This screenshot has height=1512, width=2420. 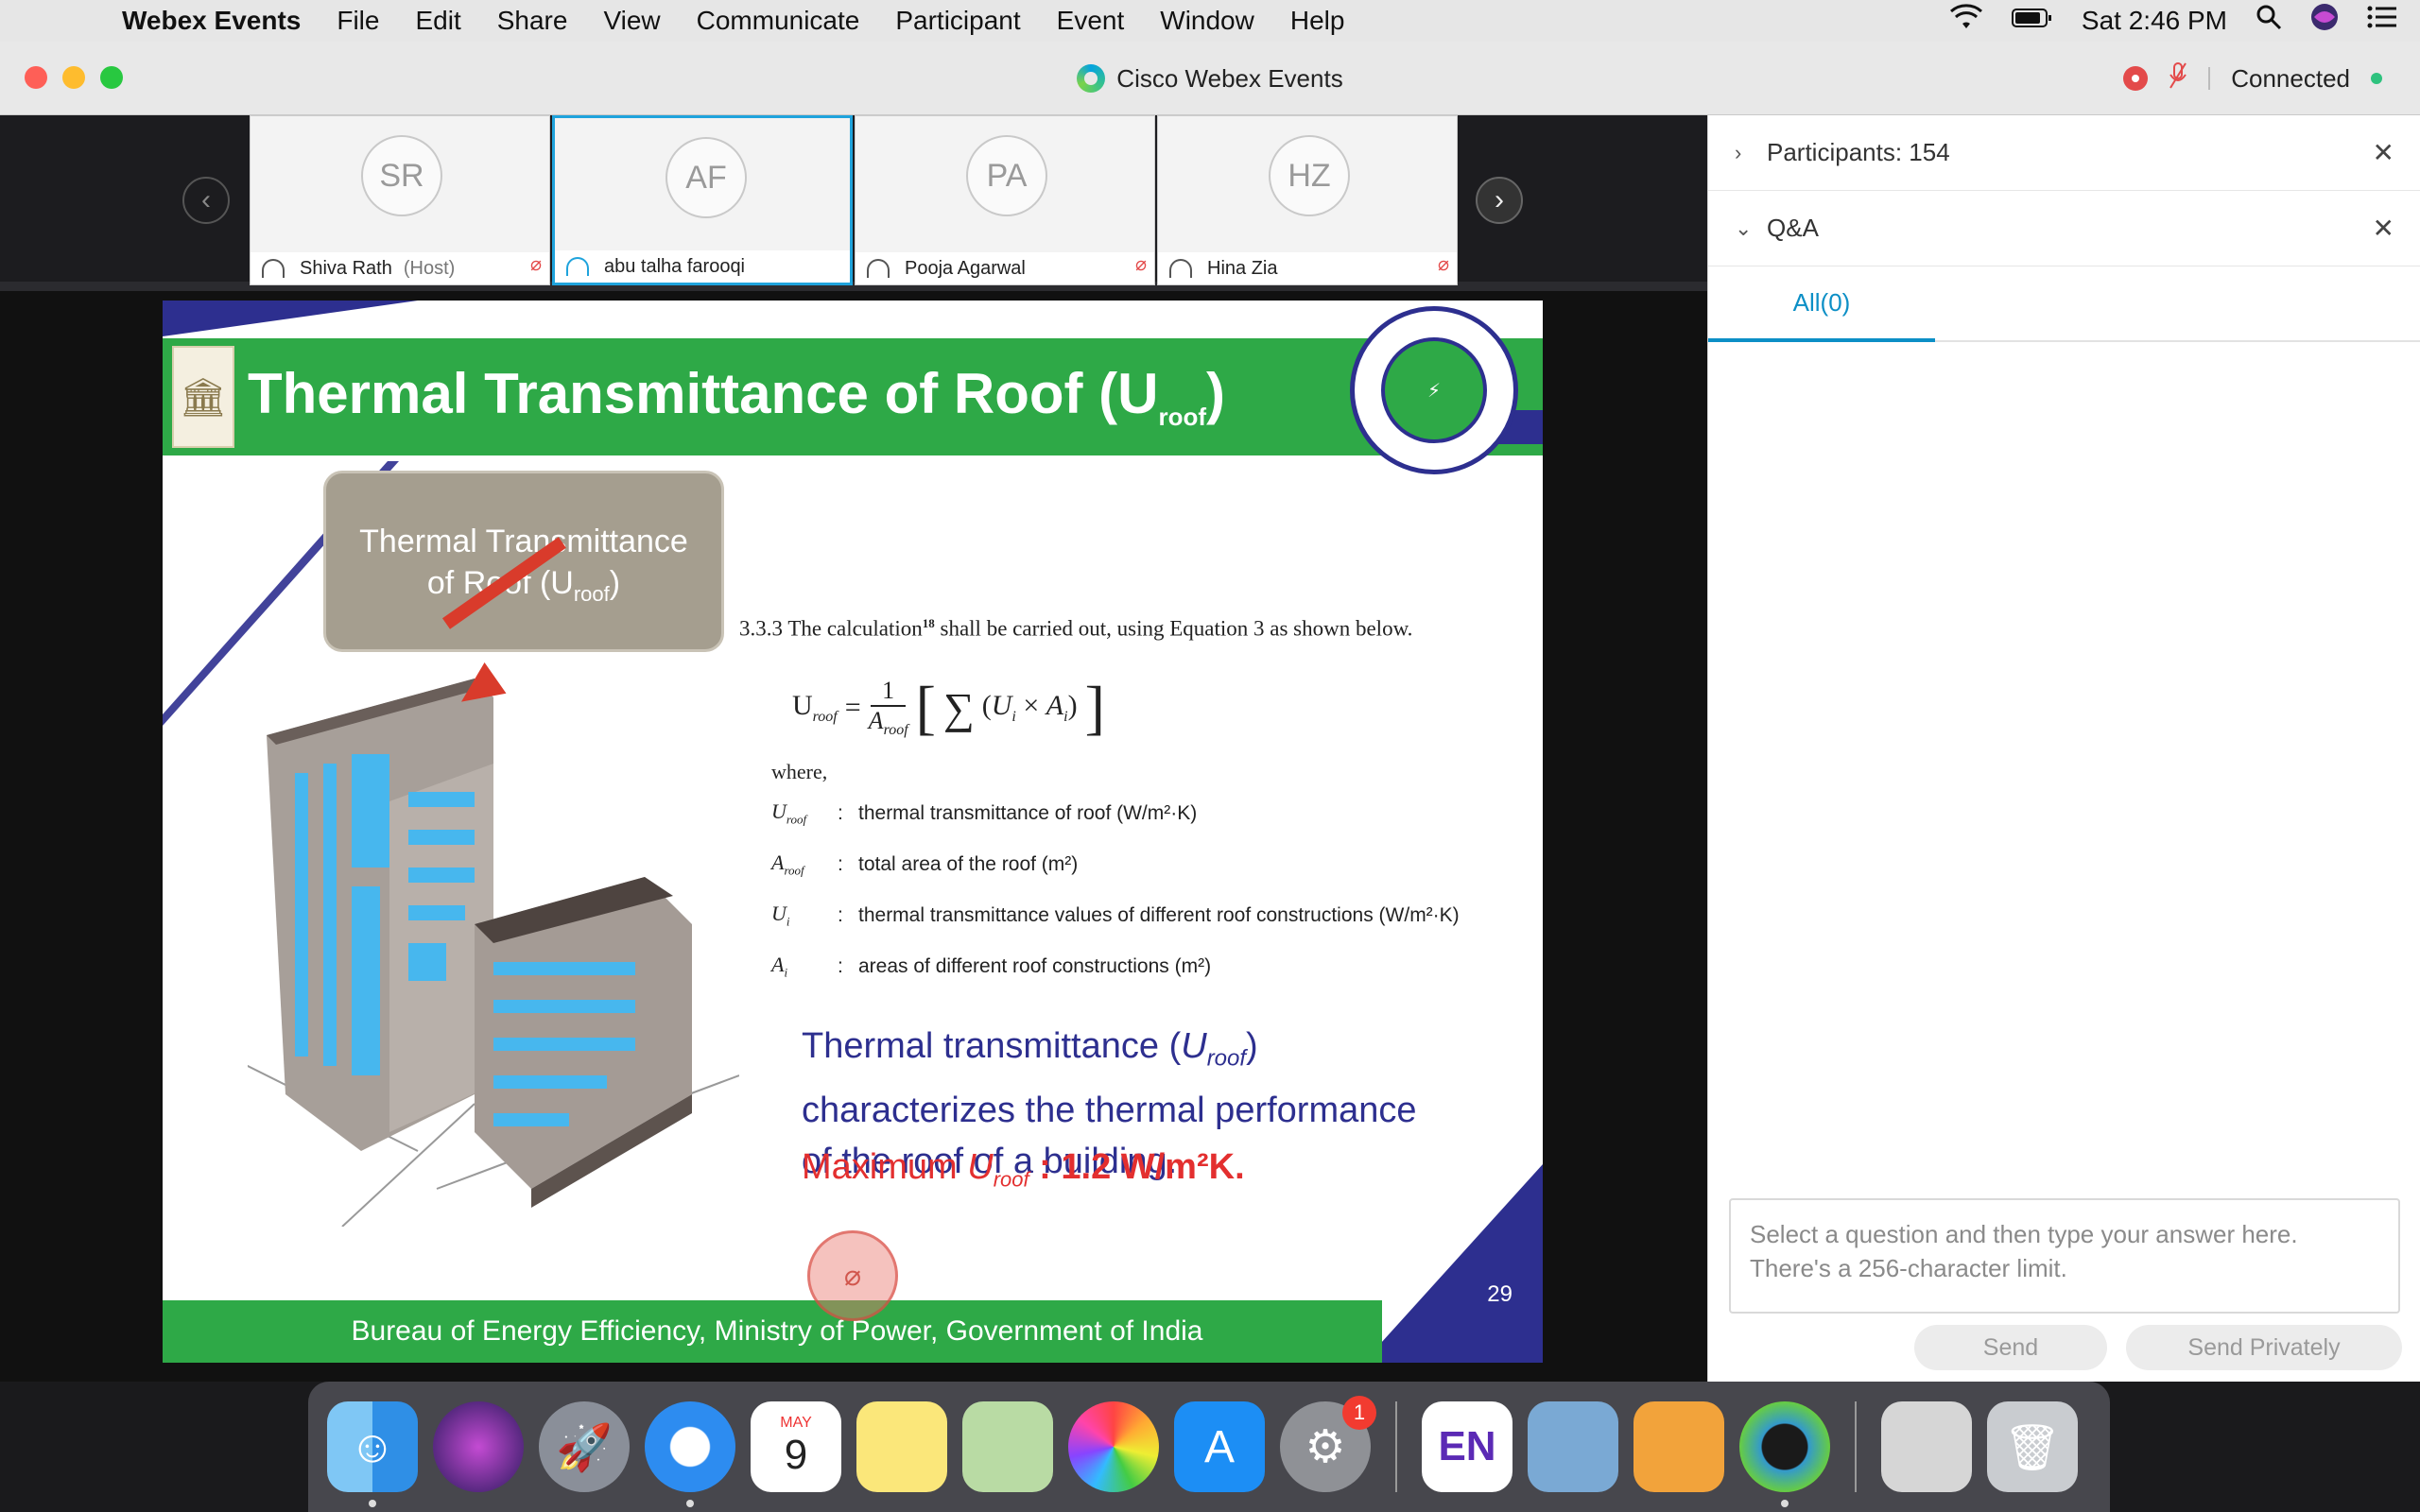 I want to click on titlebar-divider, so click(x=2210, y=78).